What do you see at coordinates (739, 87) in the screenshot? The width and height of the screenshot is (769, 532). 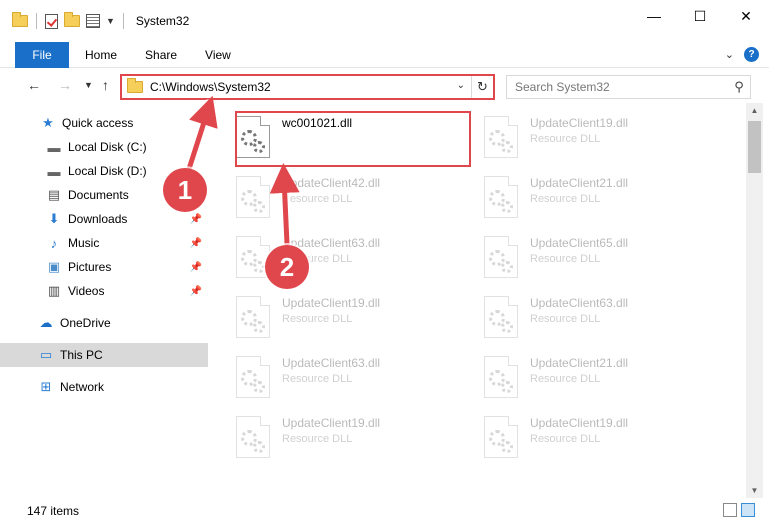 I see `search-icon: ⚲` at bounding box center [739, 87].